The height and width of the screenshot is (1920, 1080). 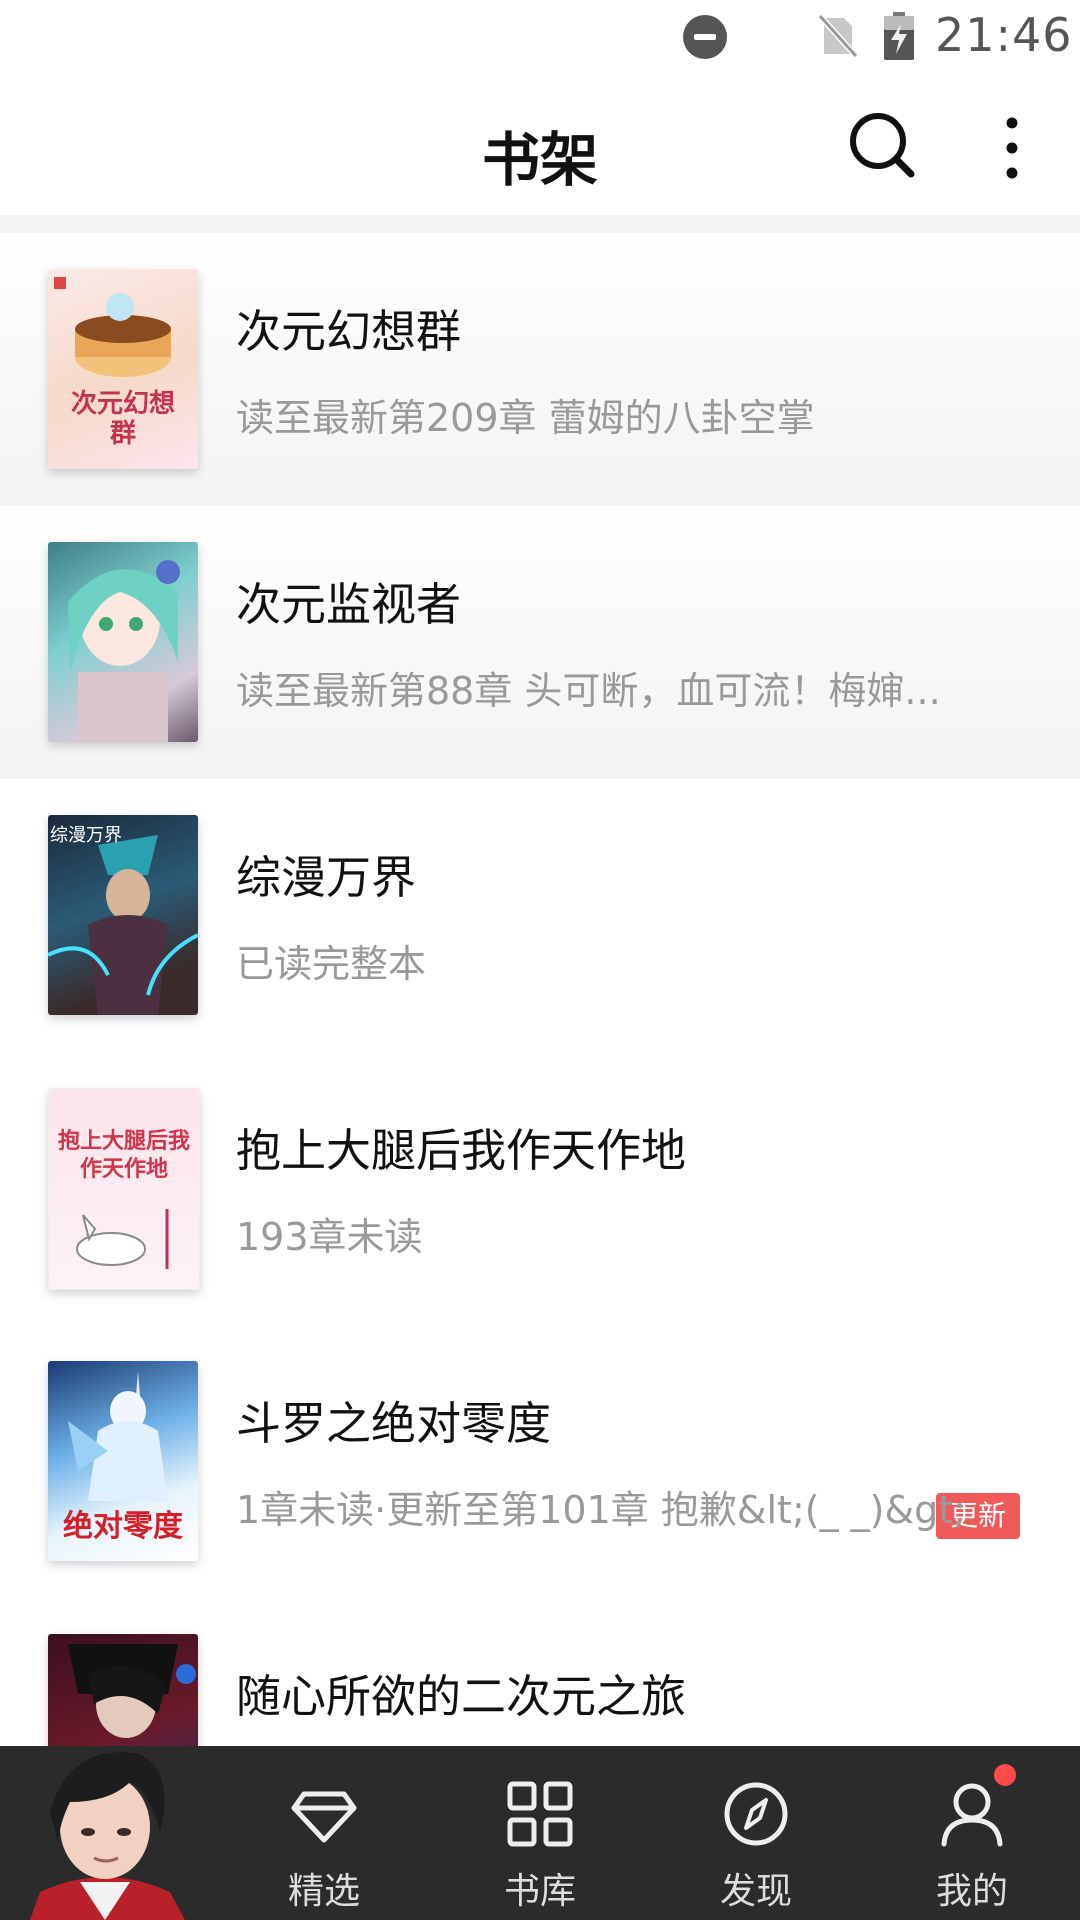 I want to click on nav-library: 书库, so click(x=540, y=1833).